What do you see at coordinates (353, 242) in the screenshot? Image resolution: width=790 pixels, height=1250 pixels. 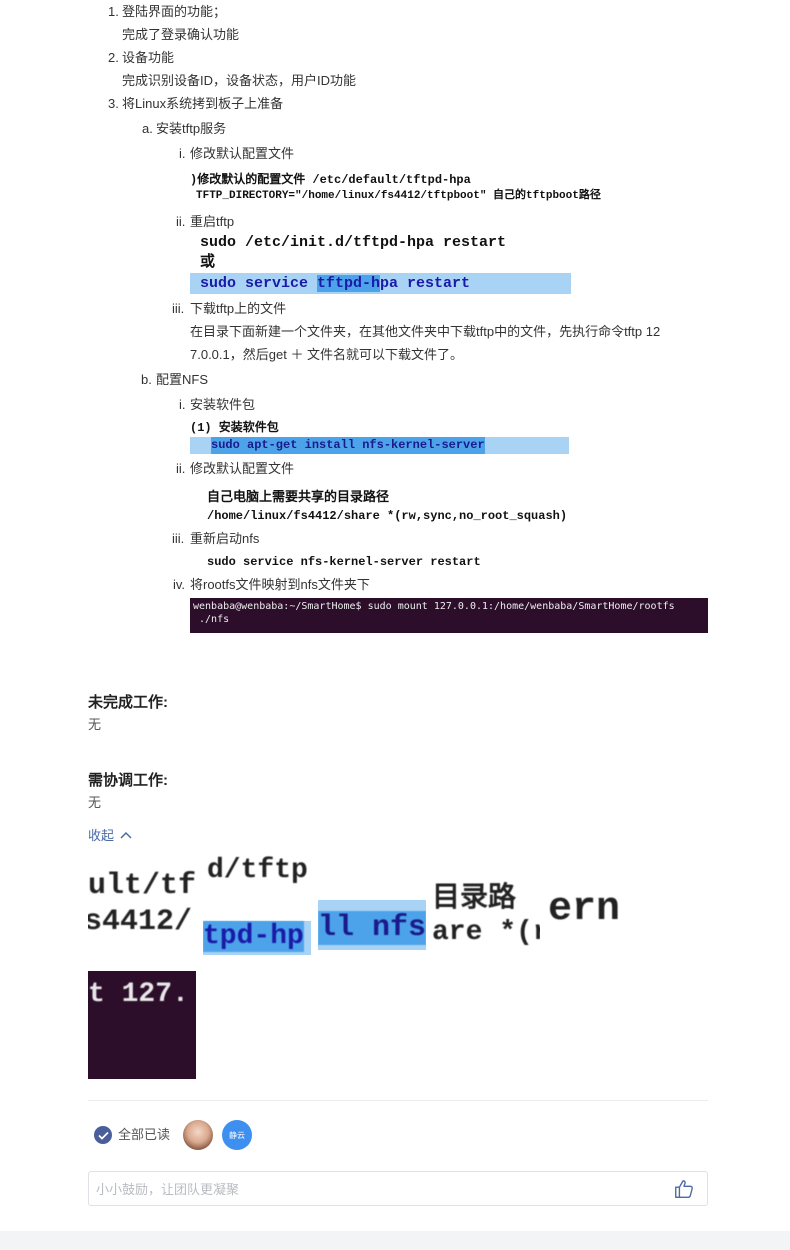 I see `image-text-line: sudo /etc/init.d/tftpd-hpa restart` at bounding box center [353, 242].